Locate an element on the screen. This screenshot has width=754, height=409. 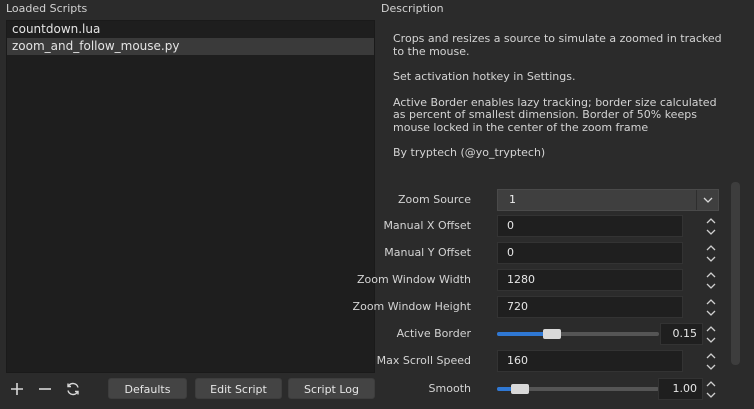
description-paragraph: Set activation hotkey in Settings. is located at coordinates (484, 76).